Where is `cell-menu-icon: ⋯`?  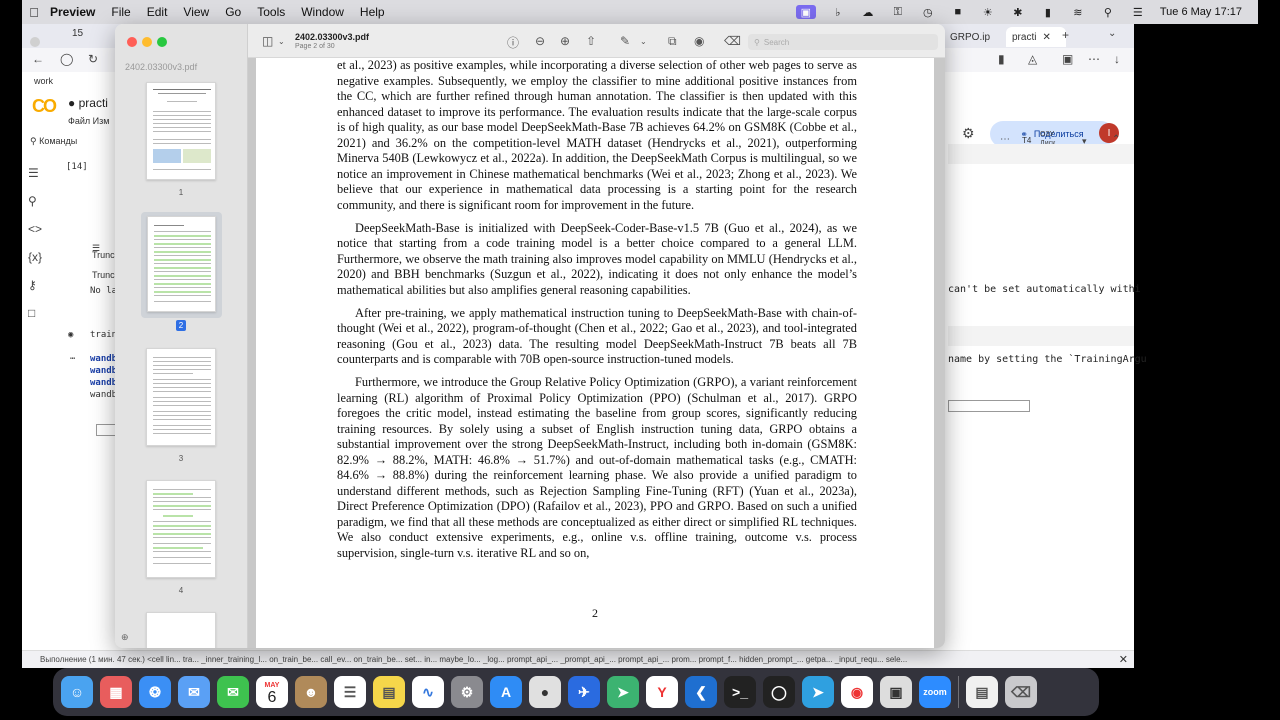
cell-menu-icon: ⋯ is located at coordinates (72, 359).